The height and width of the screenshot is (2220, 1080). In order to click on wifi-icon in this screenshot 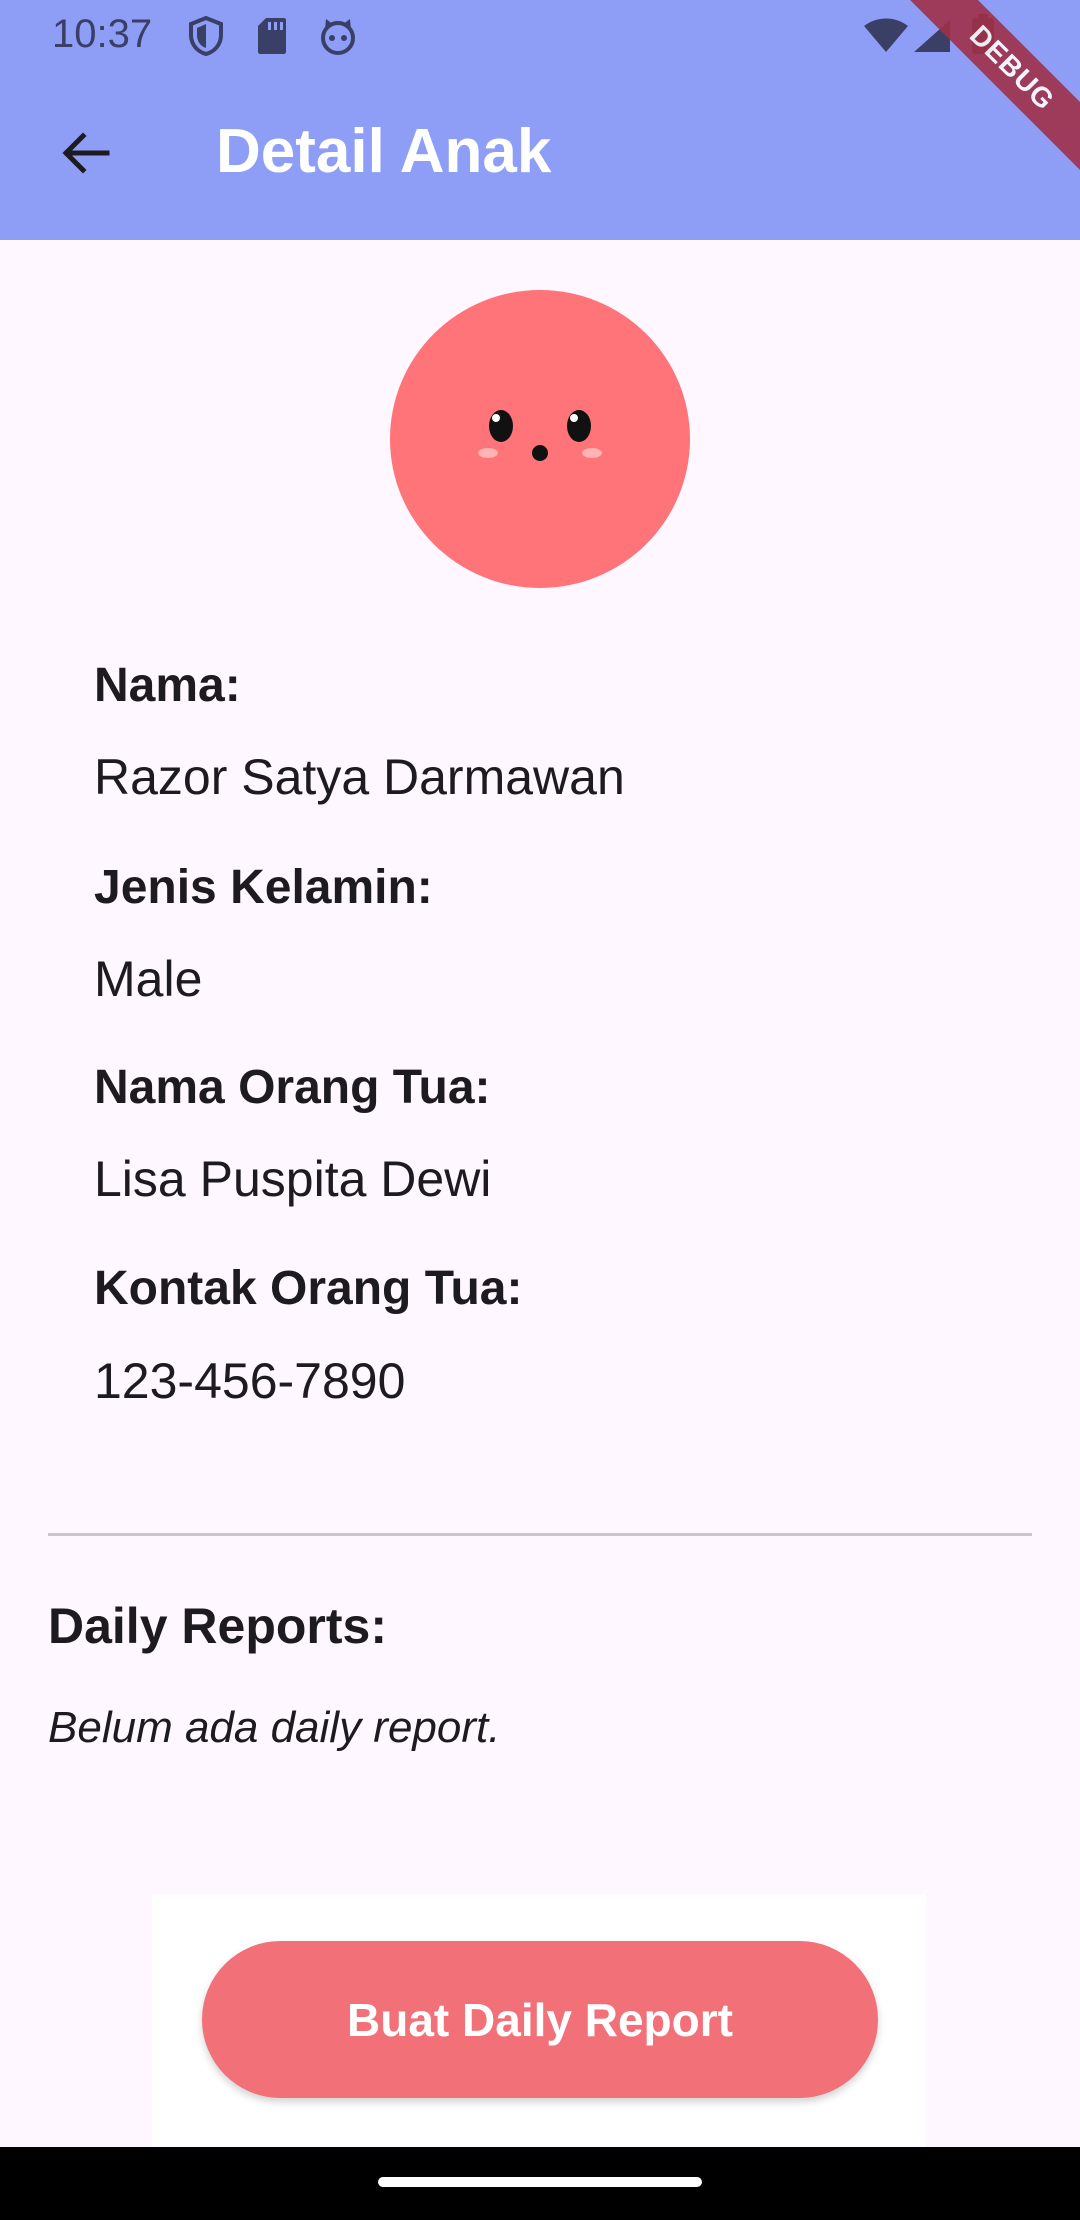, I will do `click(886, 38)`.